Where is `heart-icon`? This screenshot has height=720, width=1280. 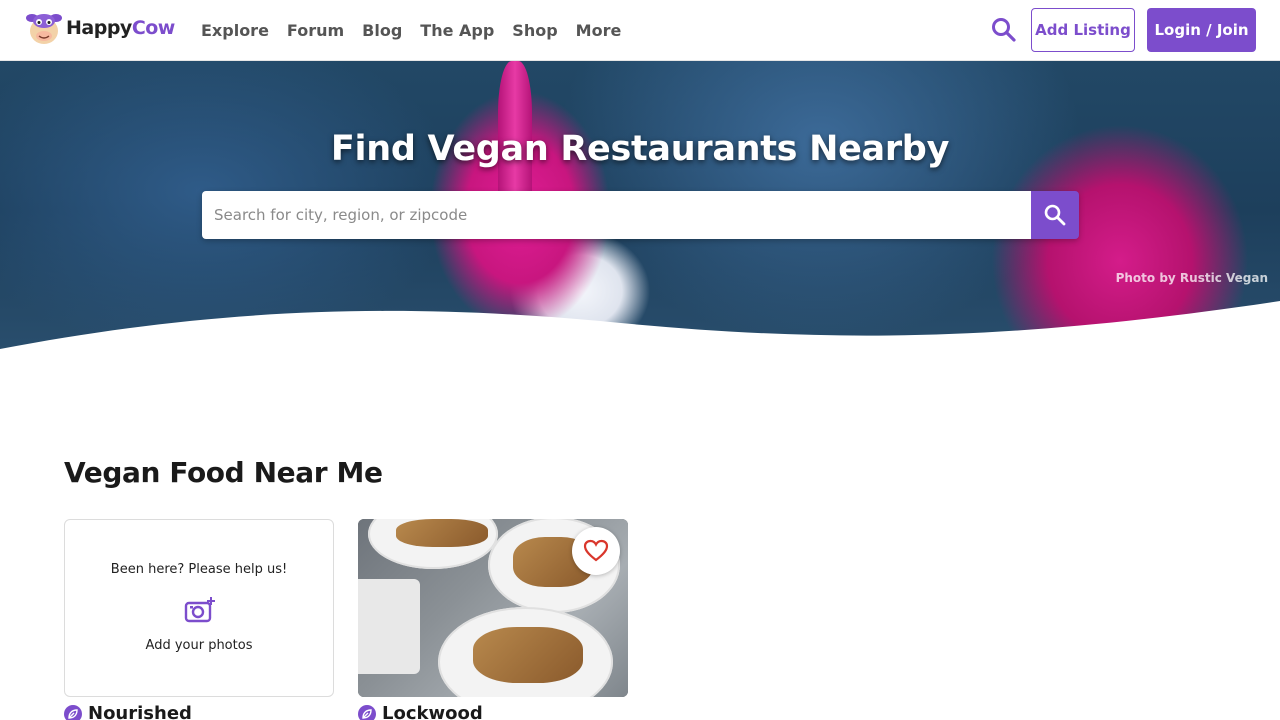 heart-icon is located at coordinates (596, 550).